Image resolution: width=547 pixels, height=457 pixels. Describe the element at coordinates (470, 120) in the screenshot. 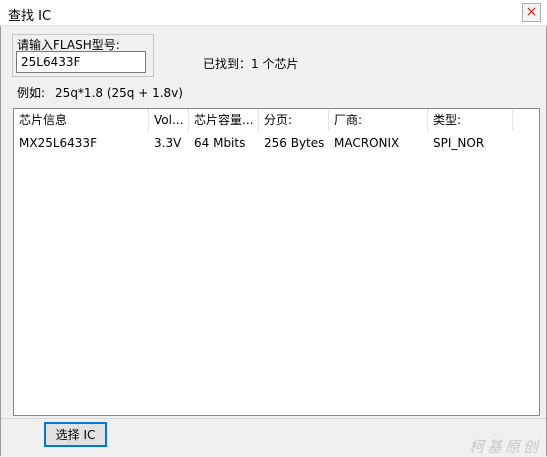

I see `column-header-type: 类型:` at that location.